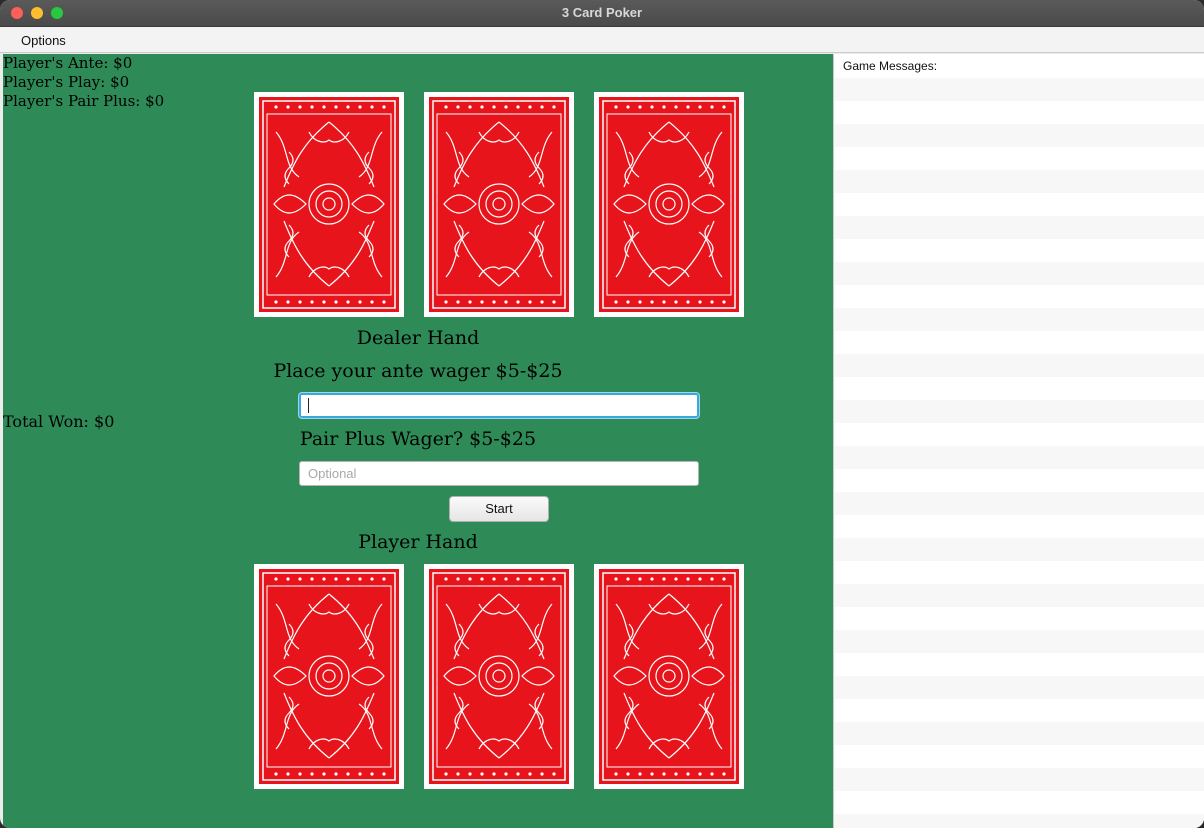 This screenshot has width=1204, height=828. What do you see at coordinates (84, 101) in the screenshot?
I see `pair-plus-amount: Player's Pair Plus: $0` at bounding box center [84, 101].